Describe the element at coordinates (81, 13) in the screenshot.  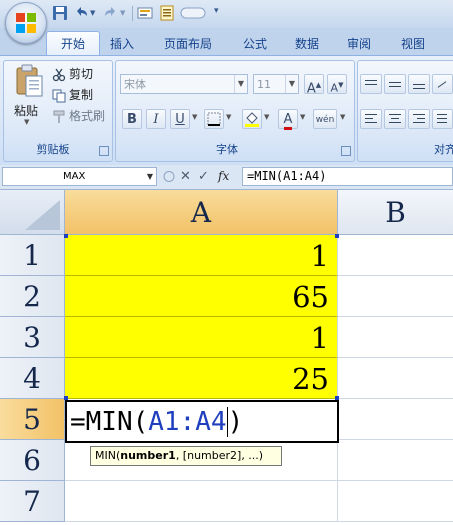
I see `undo-icon` at that location.